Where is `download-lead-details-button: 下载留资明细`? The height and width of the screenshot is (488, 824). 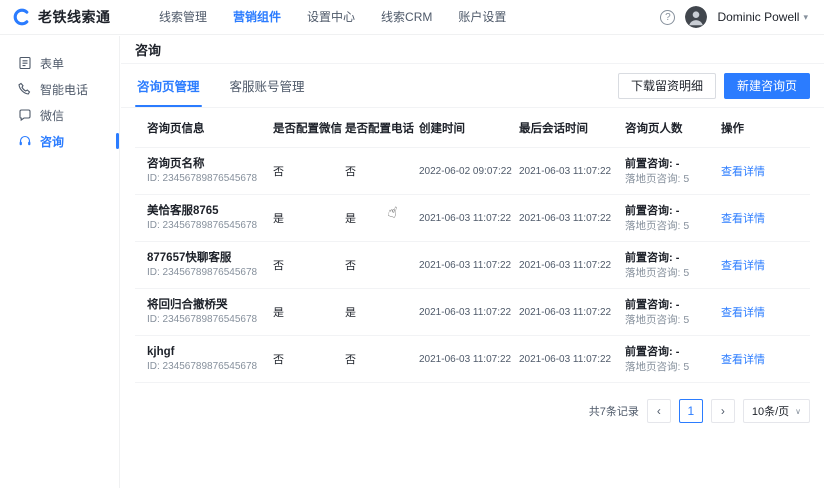 download-lead-details-button: 下载留资明细 is located at coordinates (666, 85).